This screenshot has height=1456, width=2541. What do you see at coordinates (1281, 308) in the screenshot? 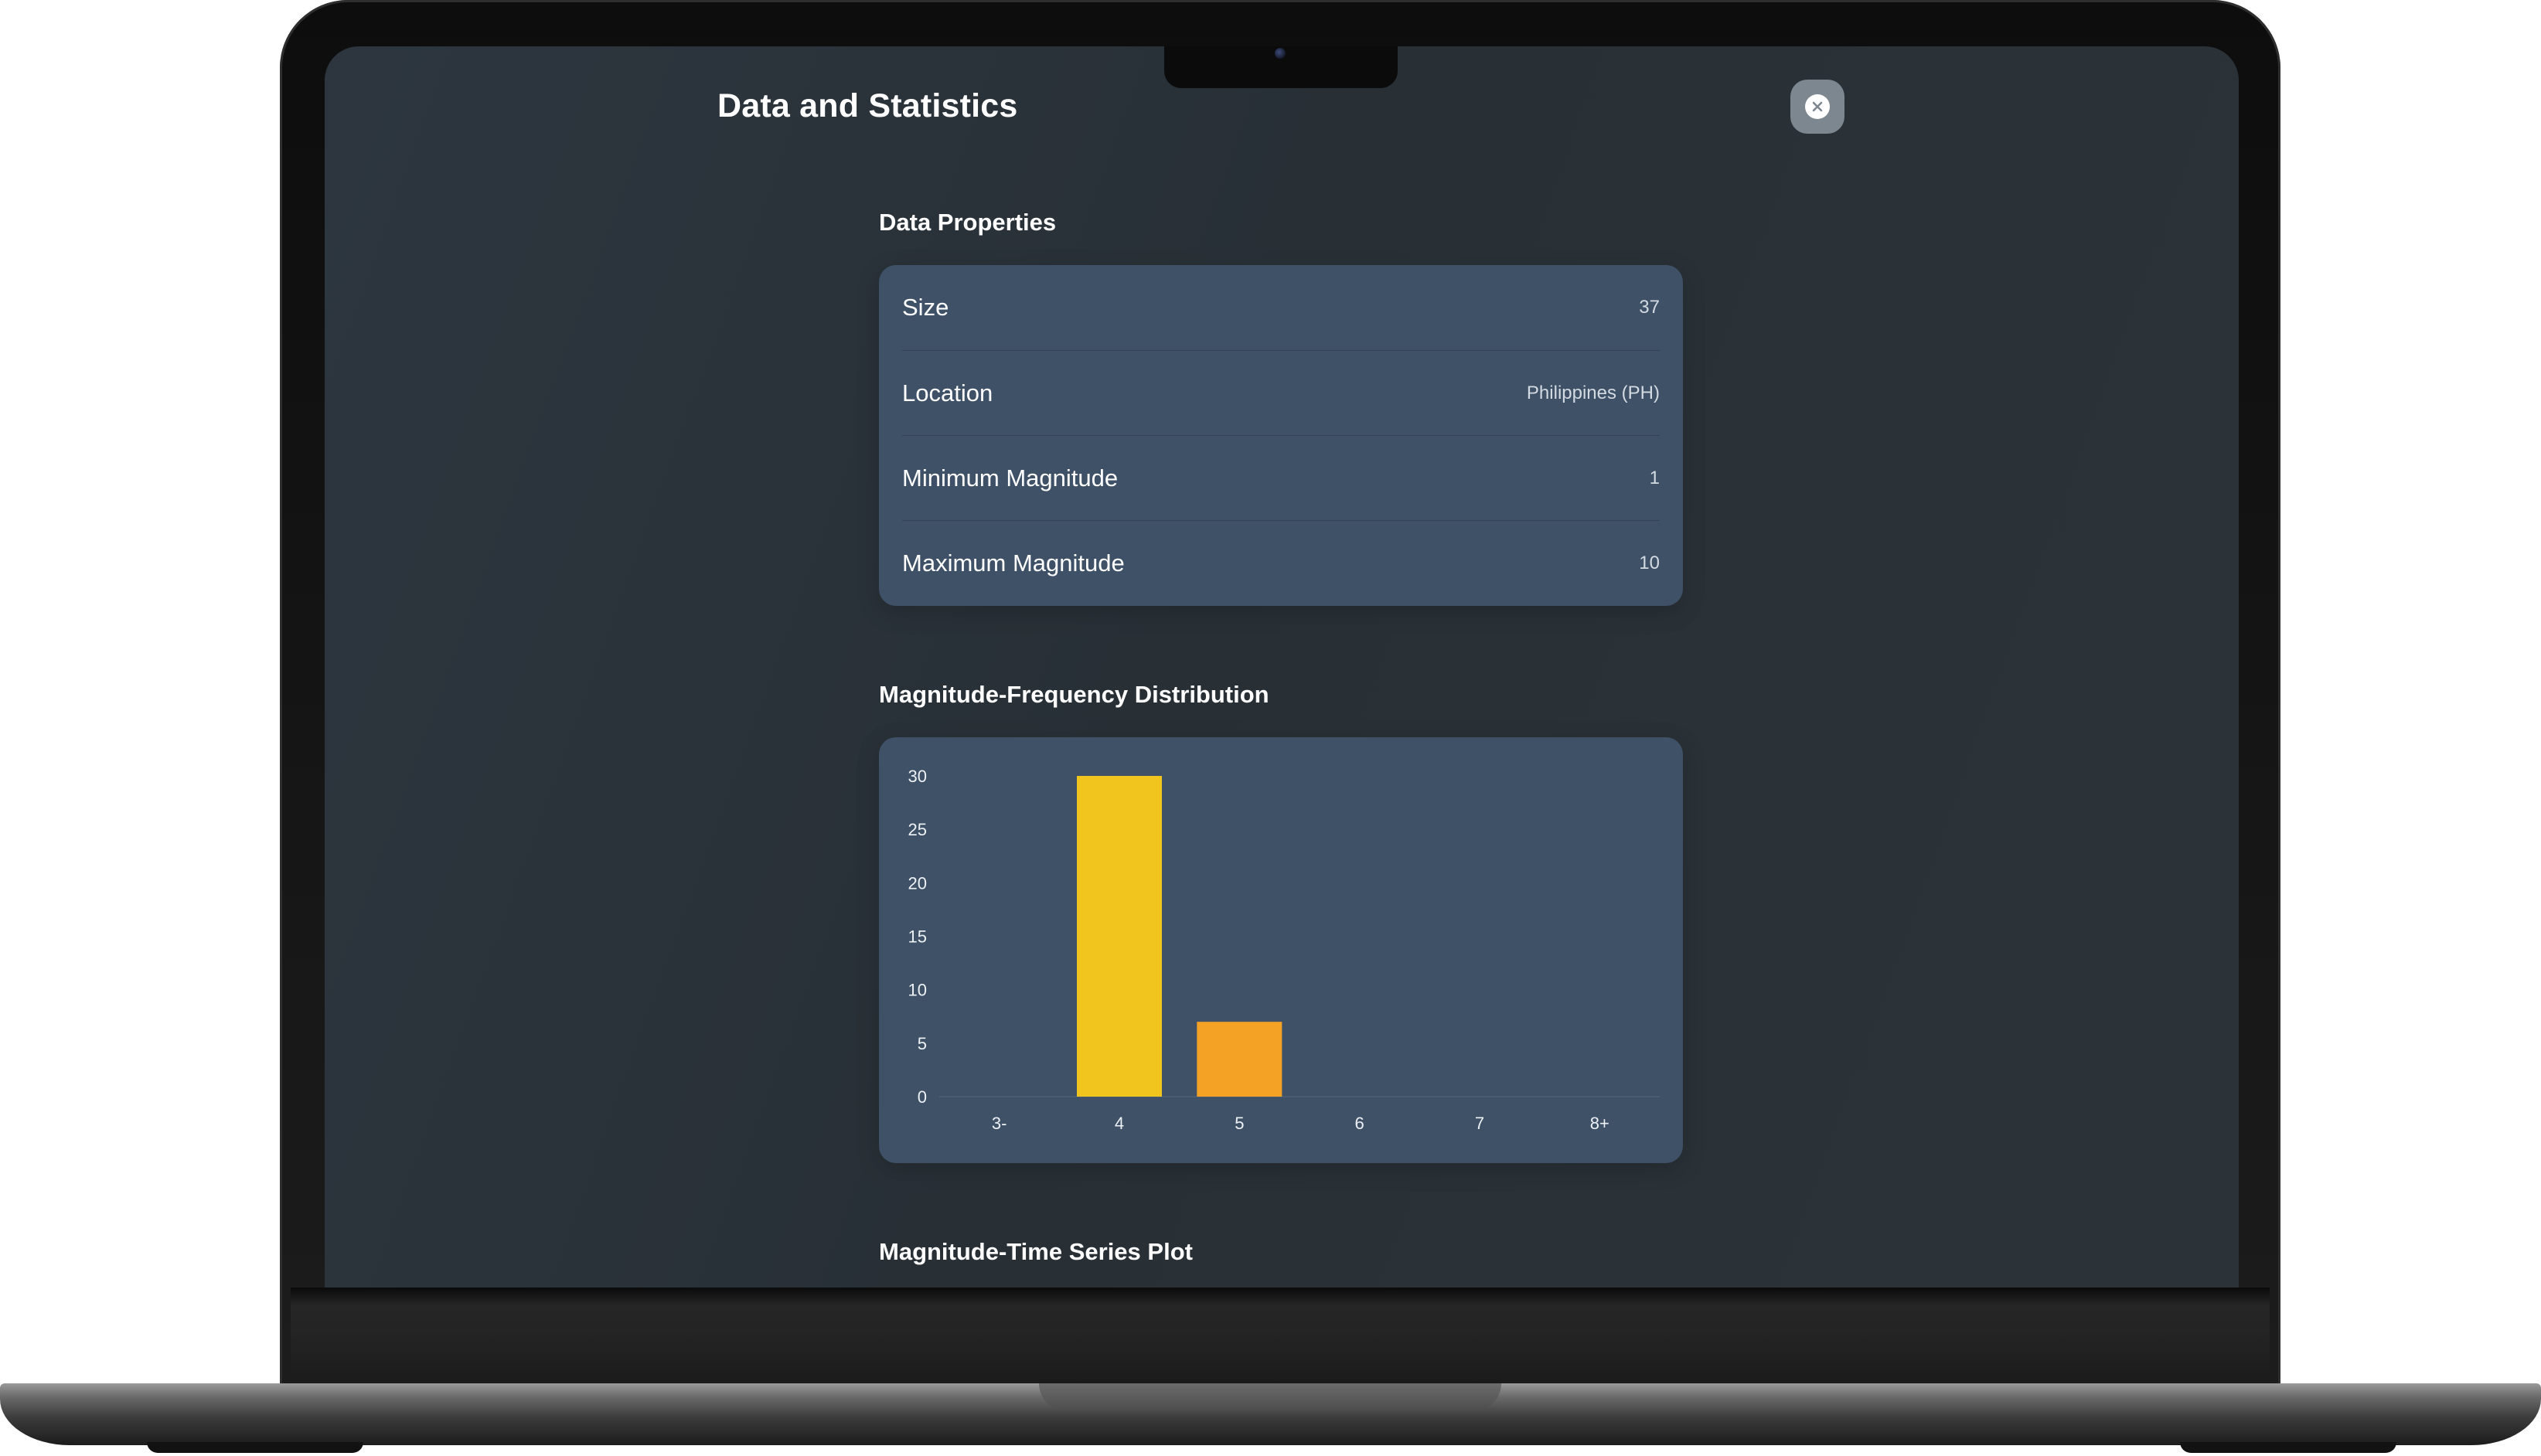
I see `property-row-size: Size 37` at bounding box center [1281, 308].